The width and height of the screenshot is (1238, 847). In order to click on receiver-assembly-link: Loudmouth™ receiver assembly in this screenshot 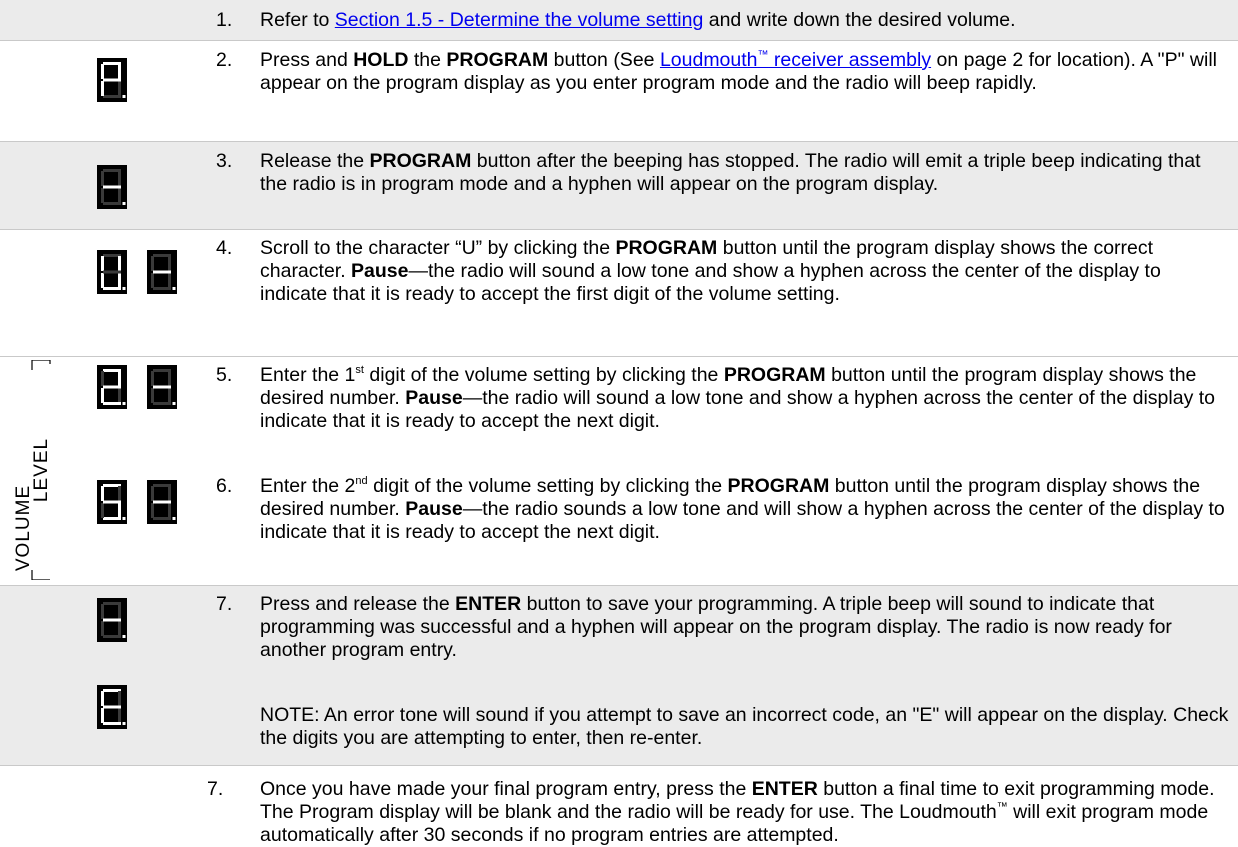, I will do `click(795, 60)`.